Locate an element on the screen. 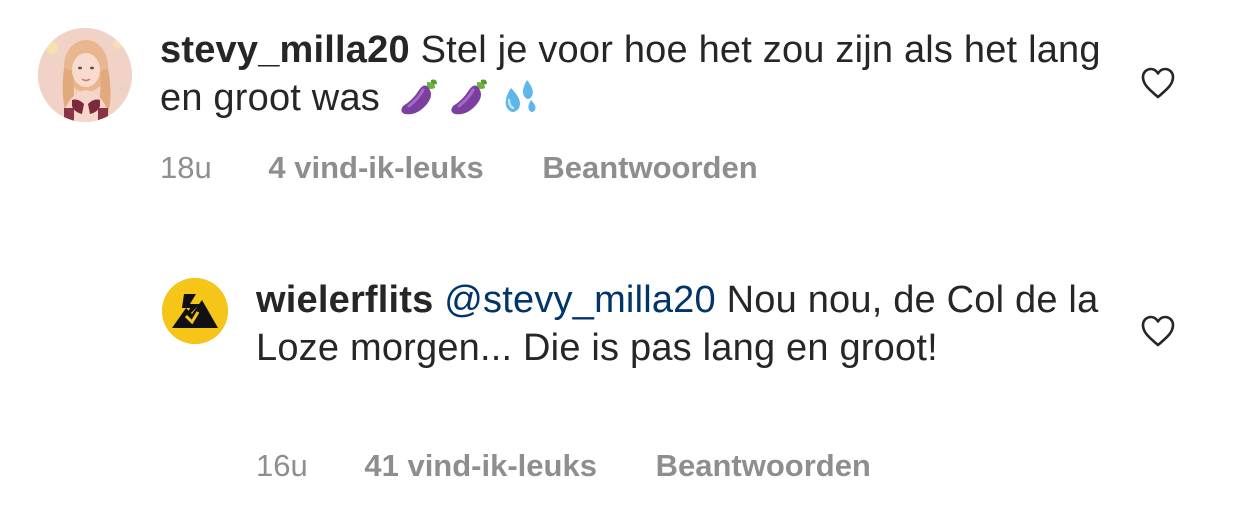  comment-likes-count: 4 vind-ik-leuks is located at coordinates (375, 168).